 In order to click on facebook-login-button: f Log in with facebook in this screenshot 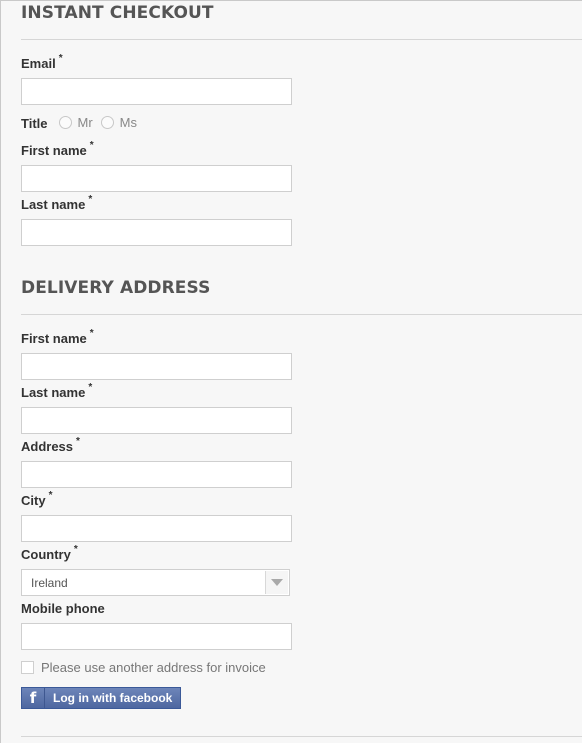, I will do `click(101, 698)`.